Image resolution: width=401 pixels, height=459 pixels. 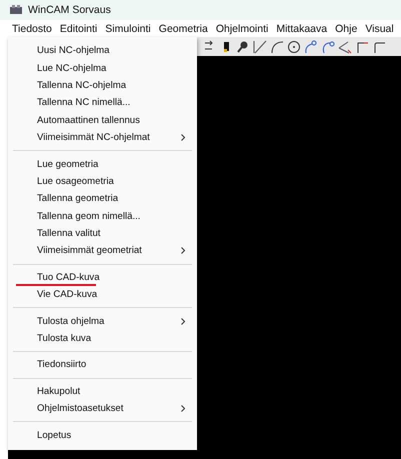 What do you see at coordinates (102, 181) in the screenshot?
I see `menu-entry: Lue osageometria` at bounding box center [102, 181].